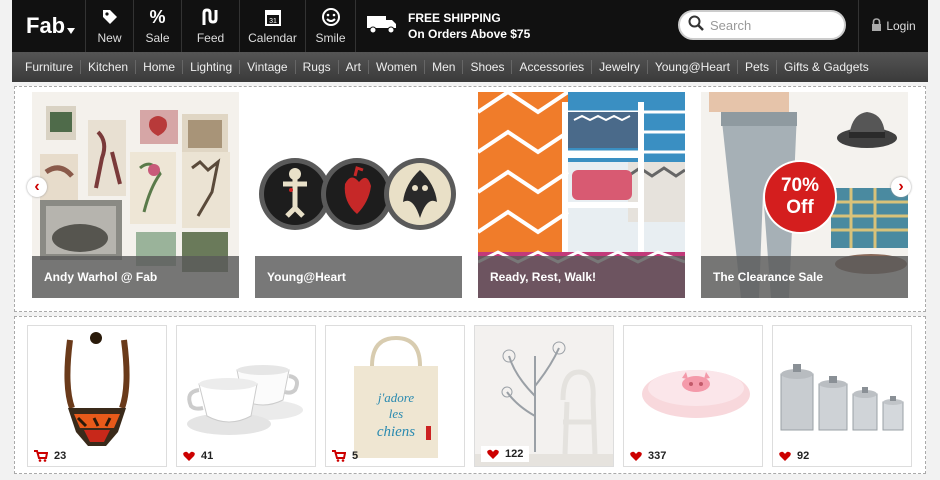 The height and width of the screenshot is (480, 940). I want to click on nav-calendar: 31 Calendar, so click(273, 26).